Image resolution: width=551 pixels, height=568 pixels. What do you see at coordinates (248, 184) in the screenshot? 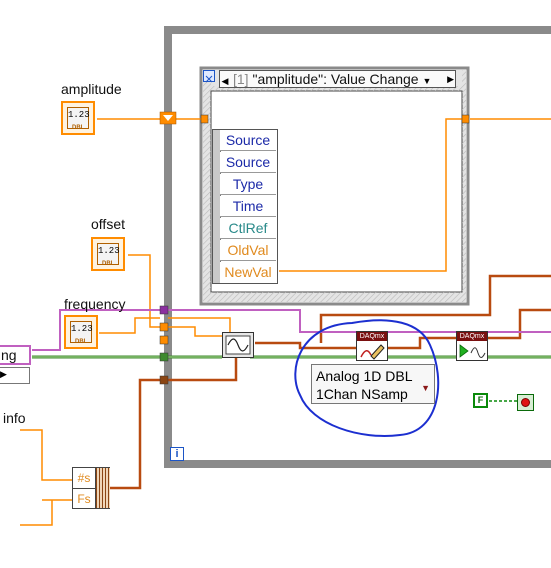
I see `event-data-type: Type` at bounding box center [248, 184].